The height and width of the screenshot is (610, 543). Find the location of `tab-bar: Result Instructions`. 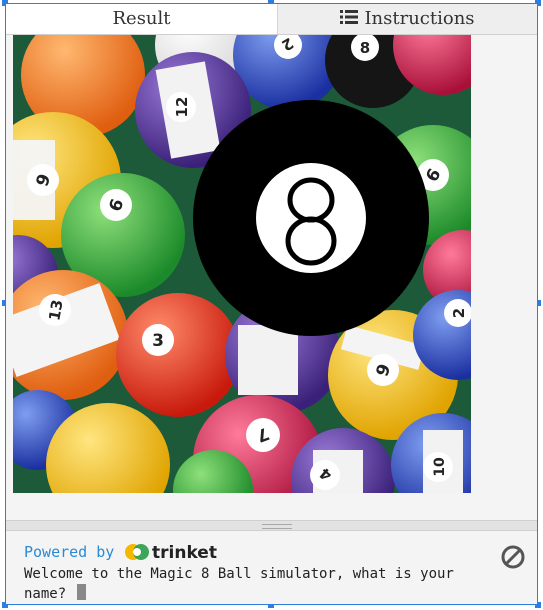

tab-bar: Result Instructions is located at coordinates (271, 19).